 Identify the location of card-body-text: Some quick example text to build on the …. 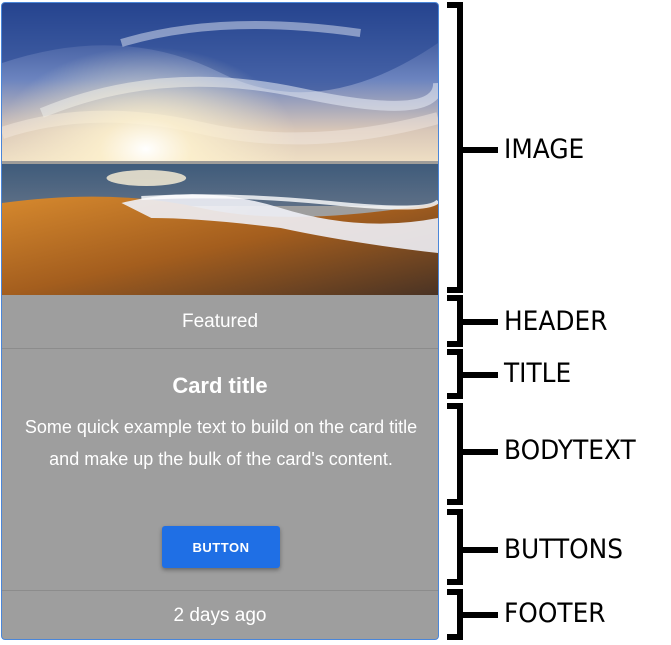
(221, 443).